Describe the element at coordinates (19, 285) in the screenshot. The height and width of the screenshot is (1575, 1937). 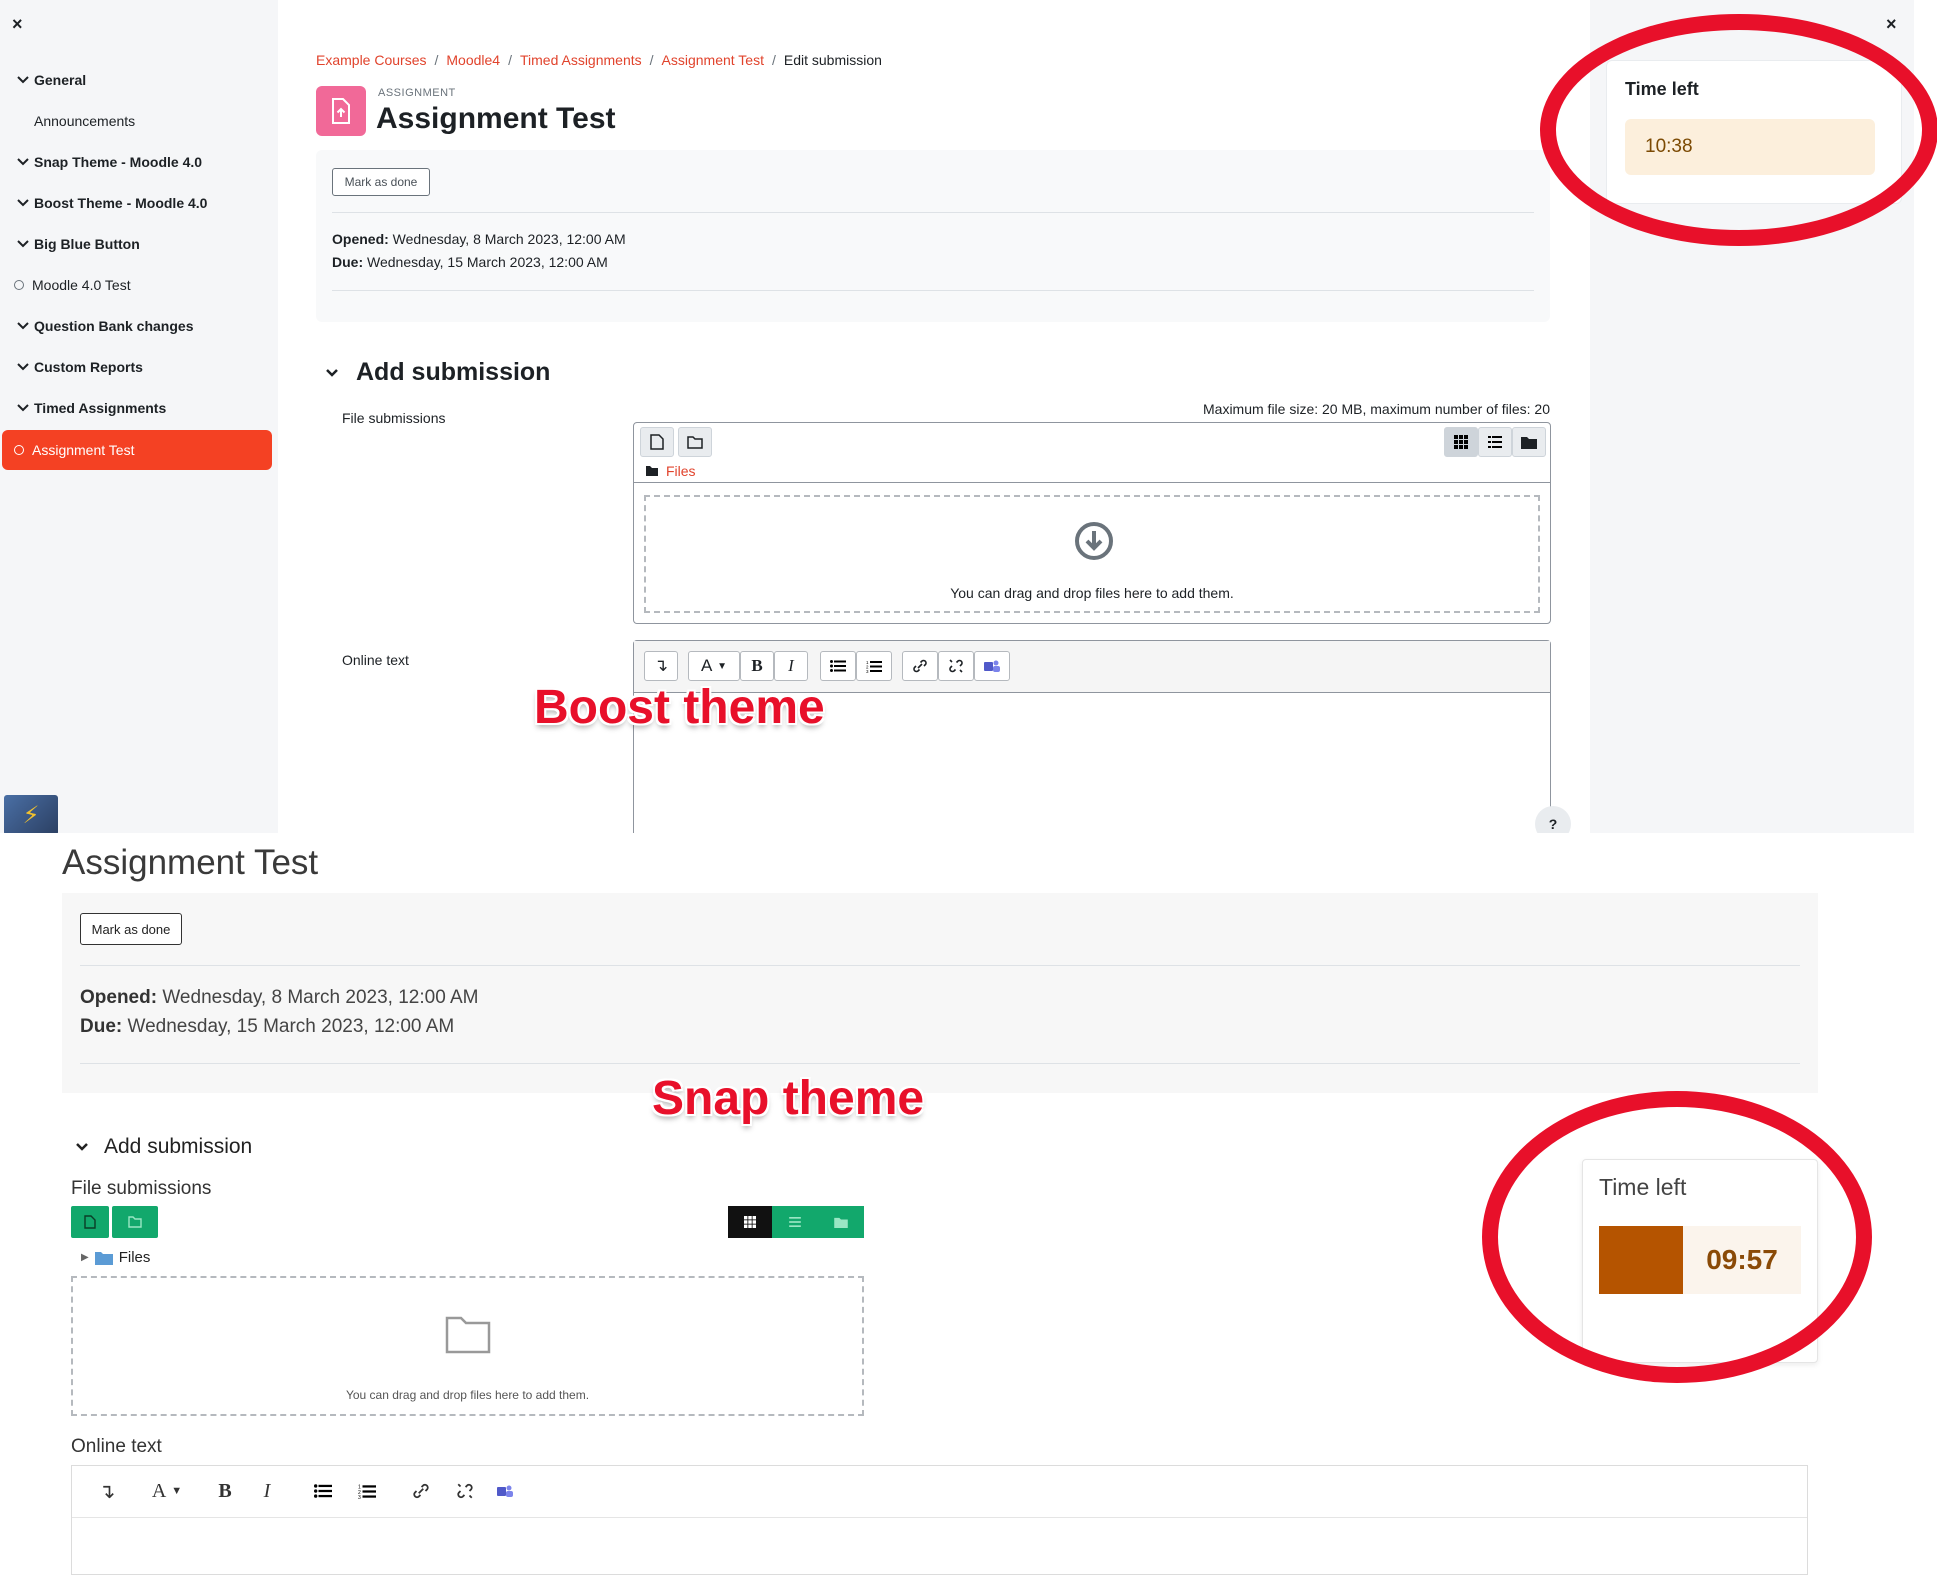
I see `completion-circle-icon` at that location.